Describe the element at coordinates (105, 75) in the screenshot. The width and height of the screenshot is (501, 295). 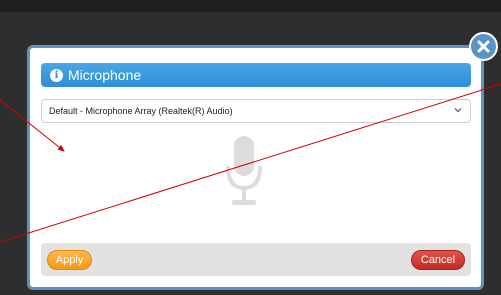
I see `dialog-title: Microphone` at that location.